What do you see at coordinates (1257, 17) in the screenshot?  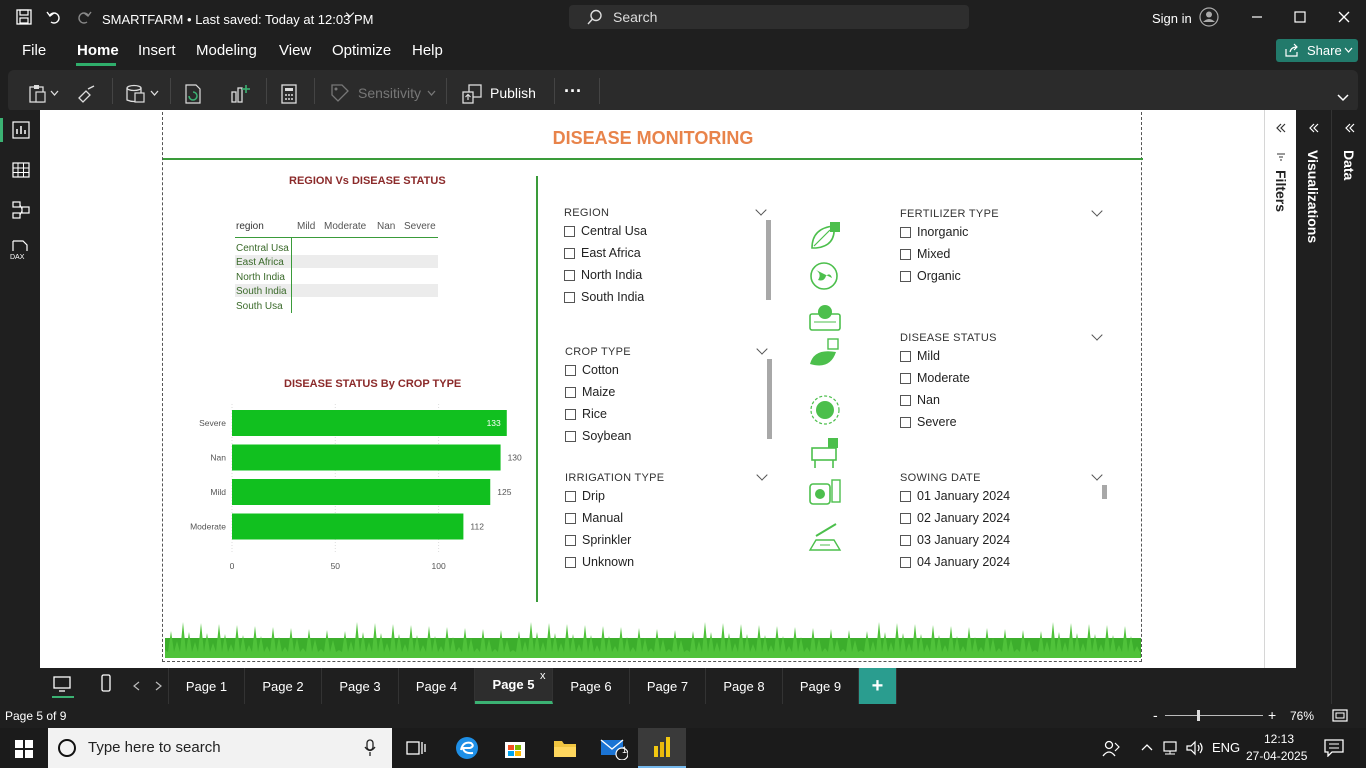 I see `minimize-icon` at bounding box center [1257, 17].